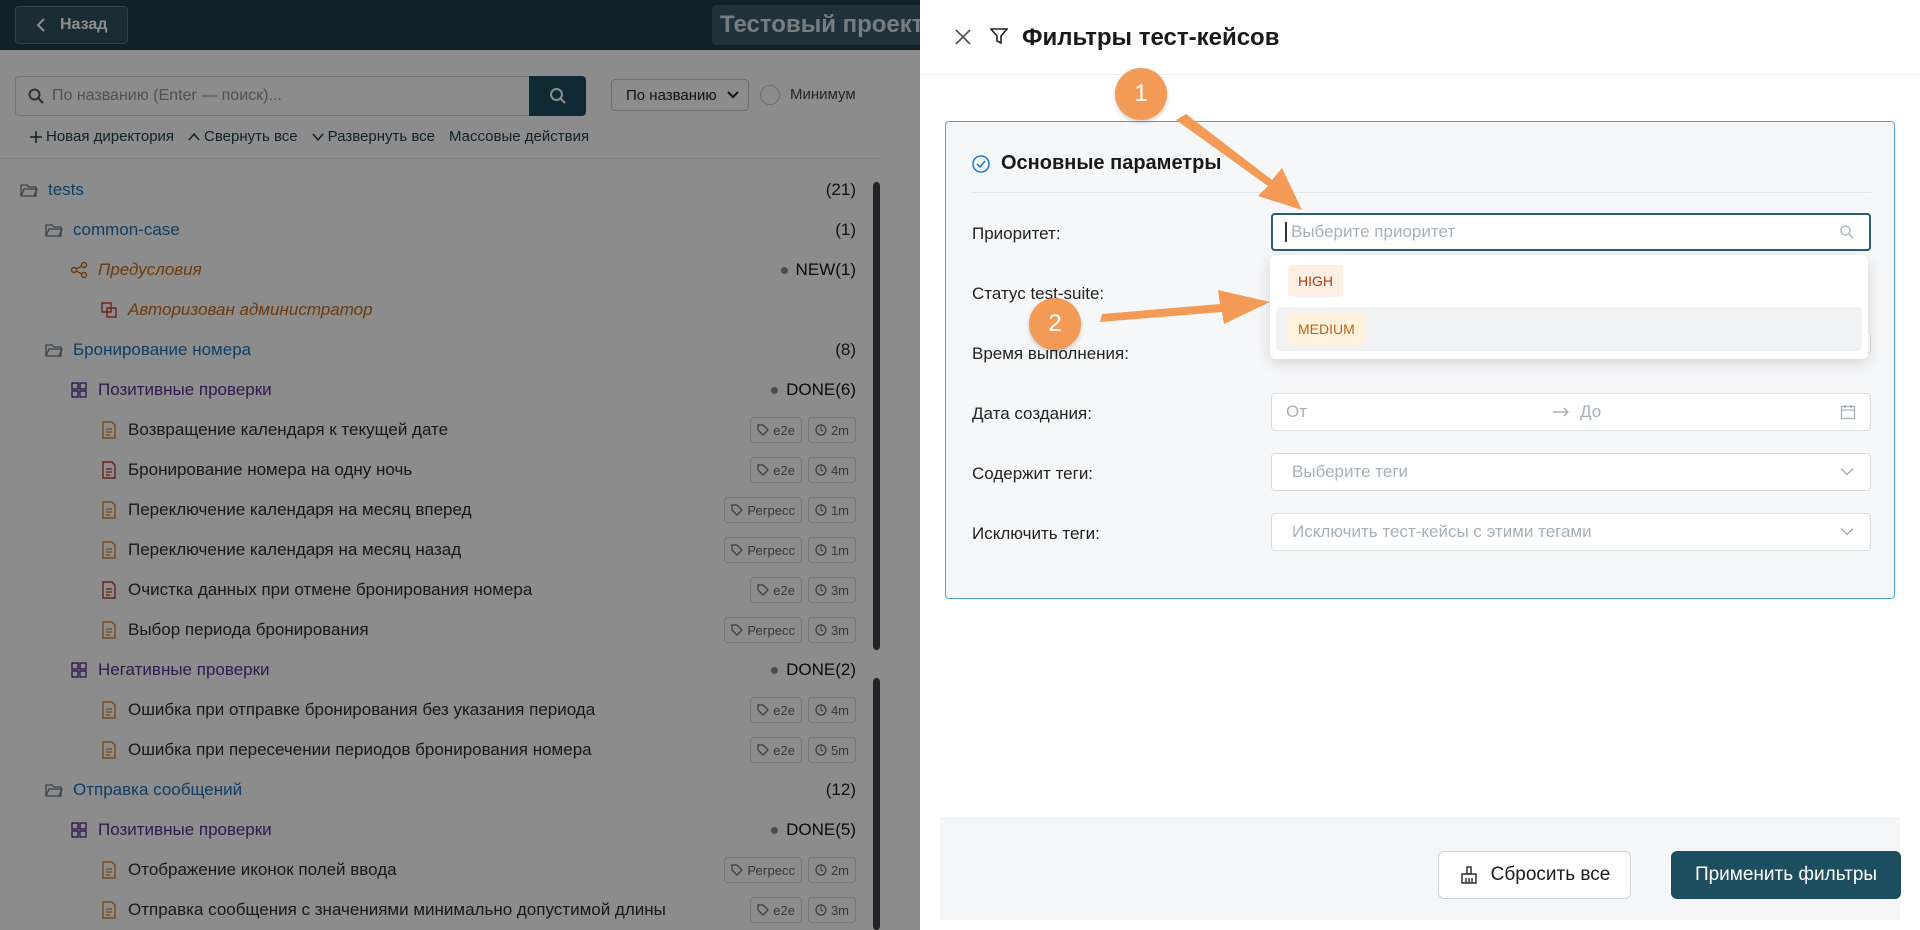 The width and height of the screenshot is (1920, 930). What do you see at coordinates (1420, 869) in the screenshot?
I see `drawer-footer: Сбросить все Применить фильтры` at bounding box center [1420, 869].